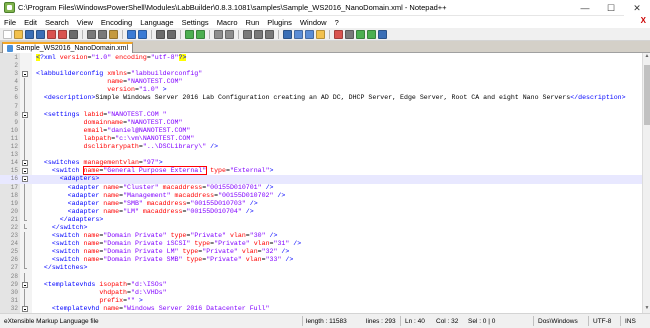  What do you see at coordinates (40, 34) in the screenshot?
I see `save-all-icon` at bounding box center [40, 34].